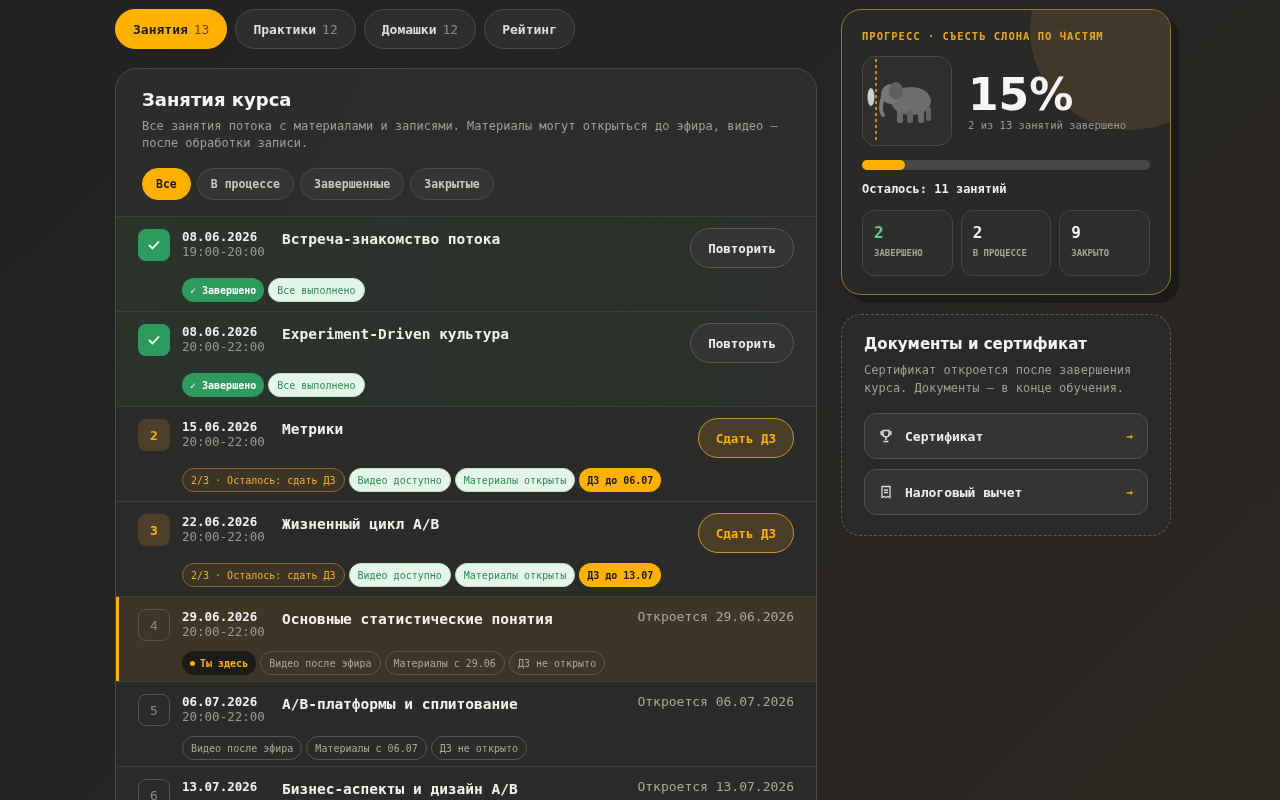 The height and width of the screenshot is (800, 1280). Describe the element at coordinates (400, 703) in the screenshot. I see `lesson-title: A/B-платформы и сплитование` at that location.